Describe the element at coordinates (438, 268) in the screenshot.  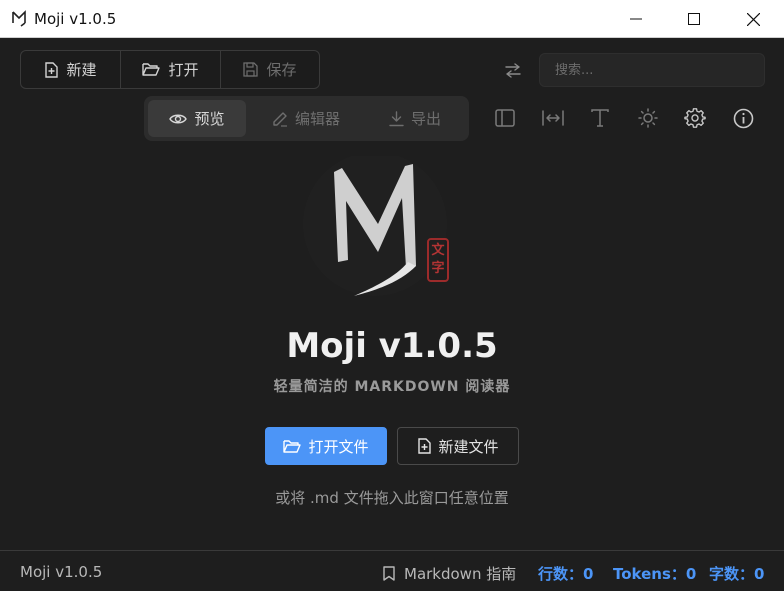
I see `seal-char-bottom: 字` at that location.